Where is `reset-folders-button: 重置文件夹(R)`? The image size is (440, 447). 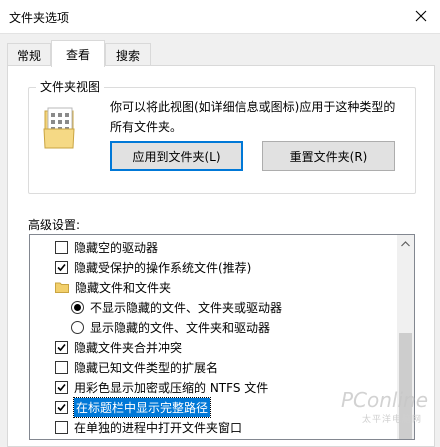 reset-folders-button: 重置文件夹(R) is located at coordinates (328, 156).